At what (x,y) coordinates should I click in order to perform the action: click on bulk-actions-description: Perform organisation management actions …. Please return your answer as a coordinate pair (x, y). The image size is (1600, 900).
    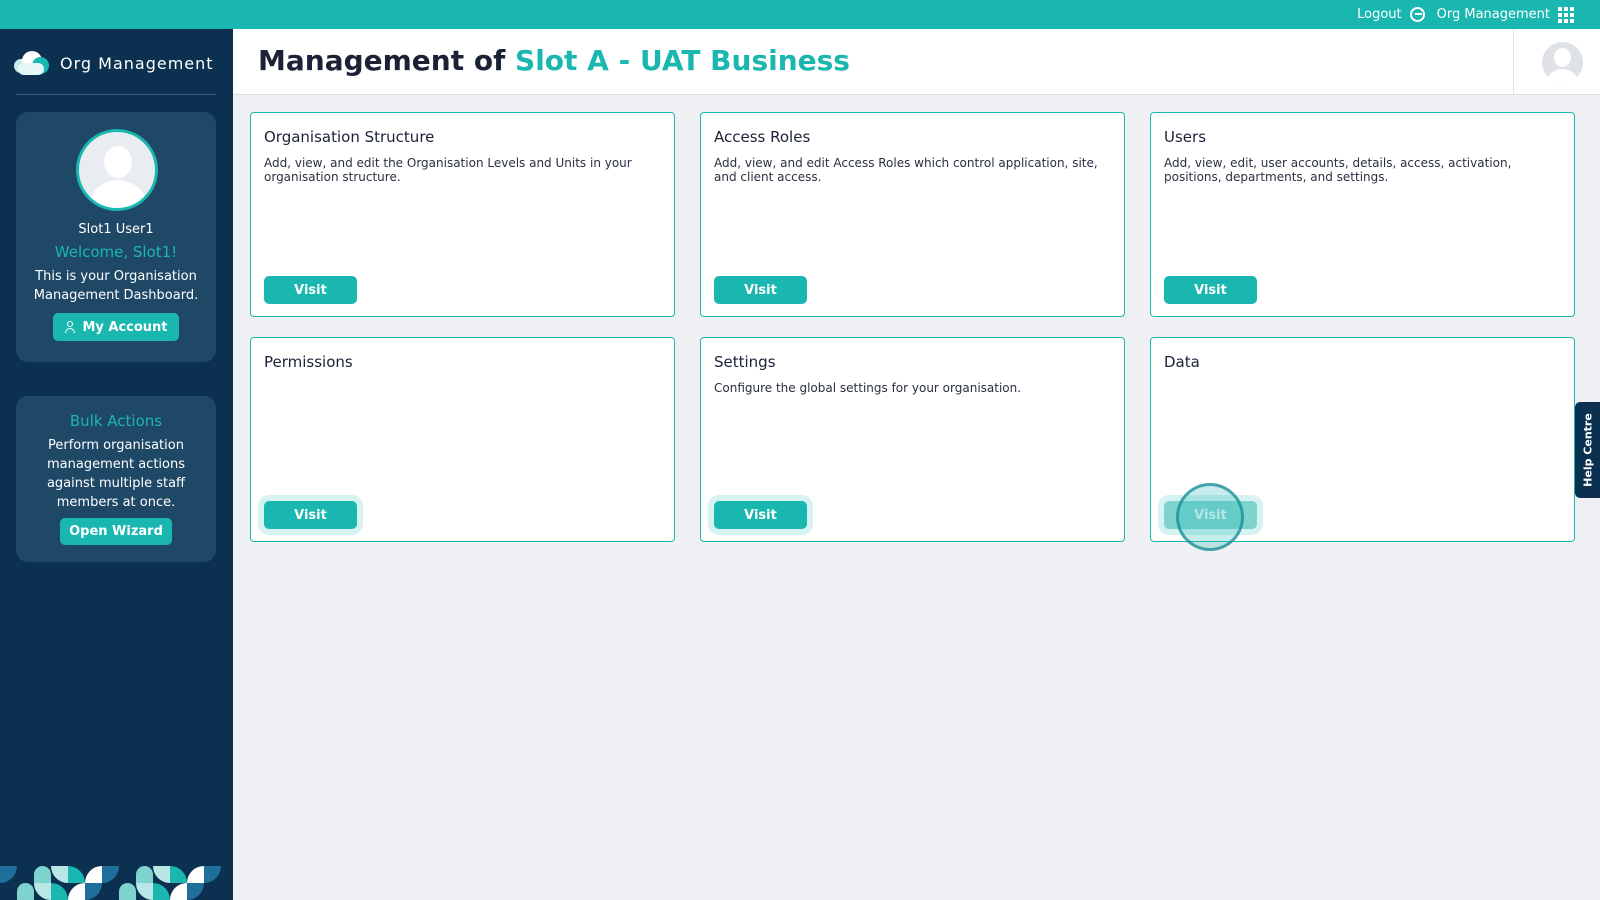
    Looking at the image, I should click on (116, 474).